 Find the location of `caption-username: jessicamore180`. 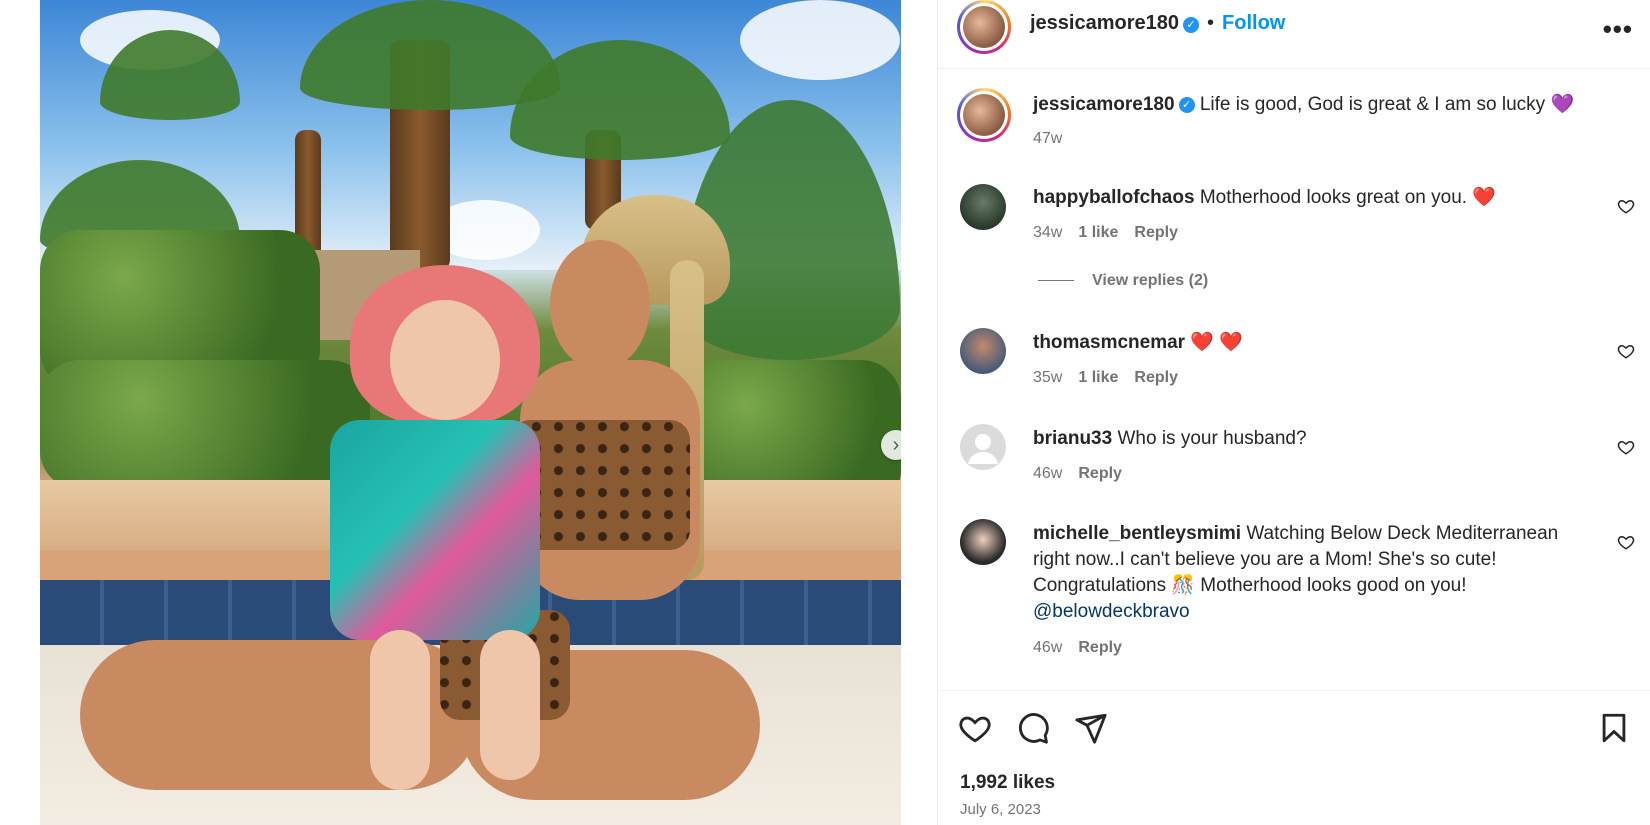

caption-username: jessicamore180 is located at coordinates (1104, 104).